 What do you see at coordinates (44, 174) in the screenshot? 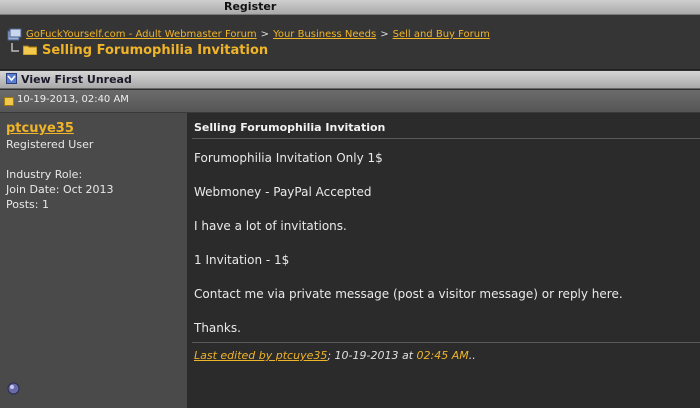
I see `industry-role: Industry Role:` at bounding box center [44, 174].